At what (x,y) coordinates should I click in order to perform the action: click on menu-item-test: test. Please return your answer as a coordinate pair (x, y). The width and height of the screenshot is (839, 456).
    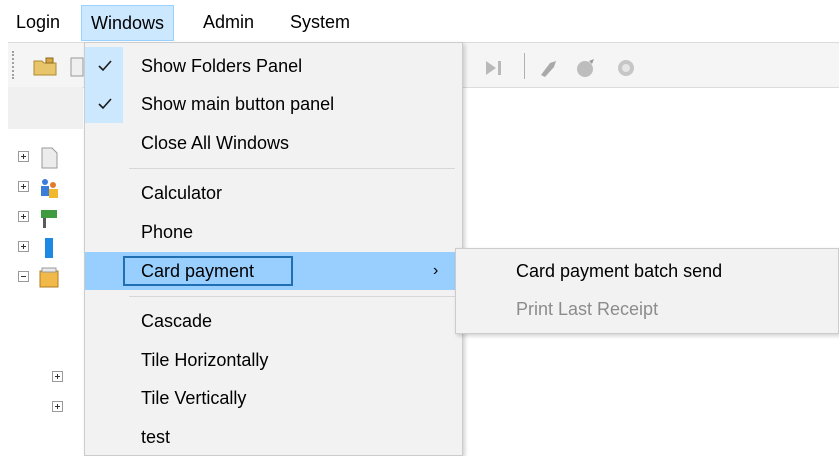
    Looking at the image, I should click on (273, 437).